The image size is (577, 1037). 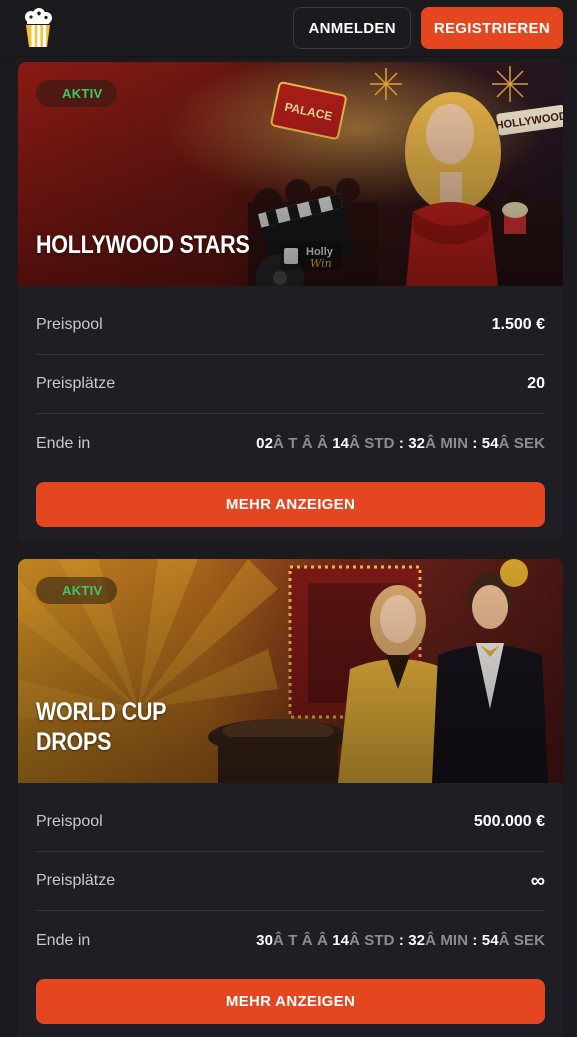 What do you see at coordinates (265, 443) in the screenshot?
I see `countdown-days: 02` at bounding box center [265, 443].